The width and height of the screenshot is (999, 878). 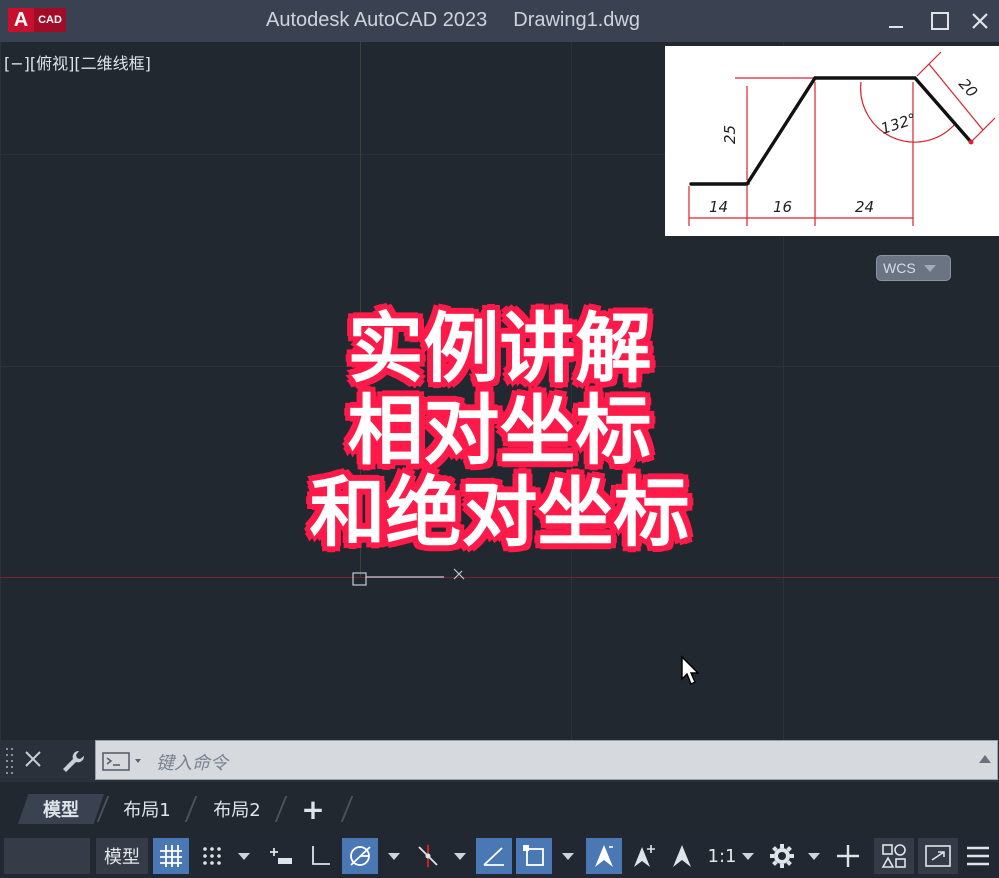 I want to click on plus-icon, so click(x=848, y=856).